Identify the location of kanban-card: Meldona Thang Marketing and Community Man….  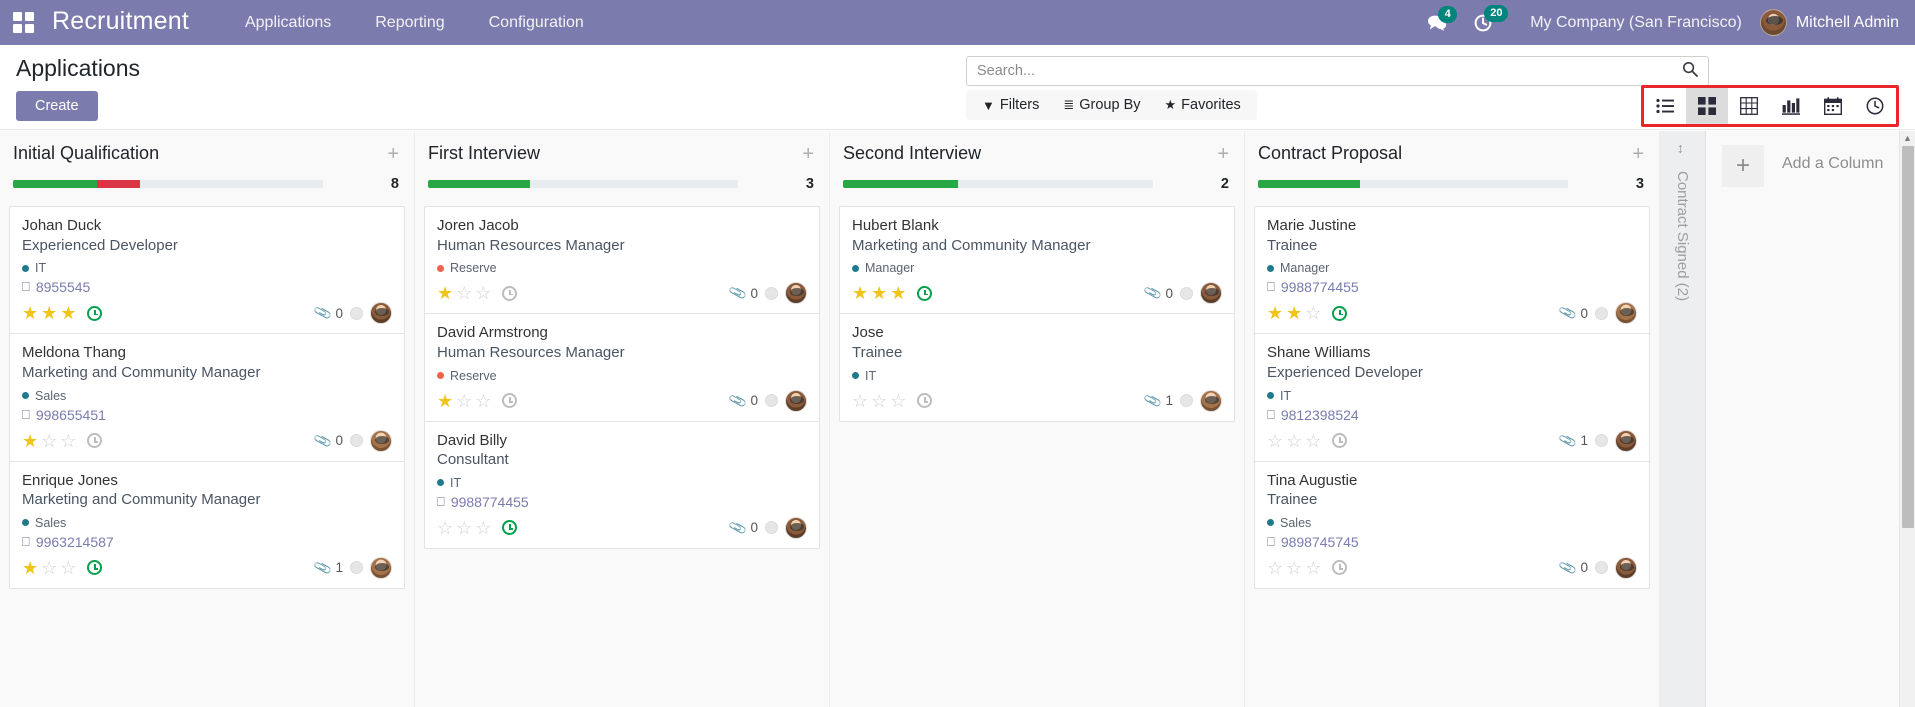
(207, 397).